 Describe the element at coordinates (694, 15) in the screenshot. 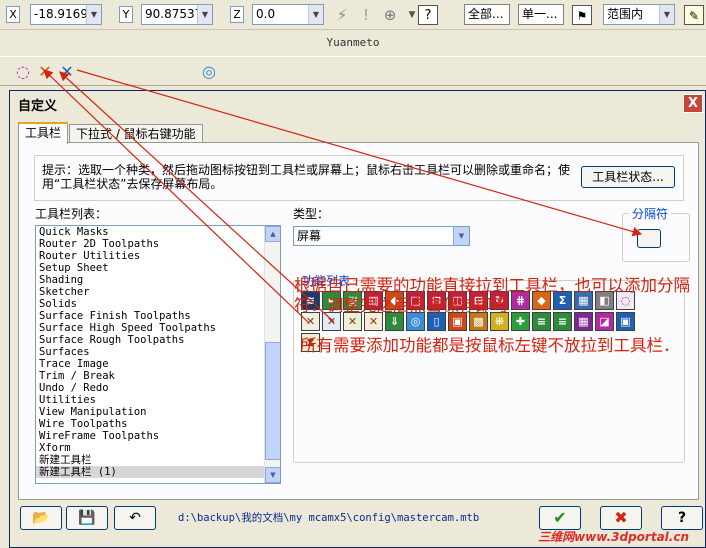

I see `selection-options-icon: ✎` at that location.